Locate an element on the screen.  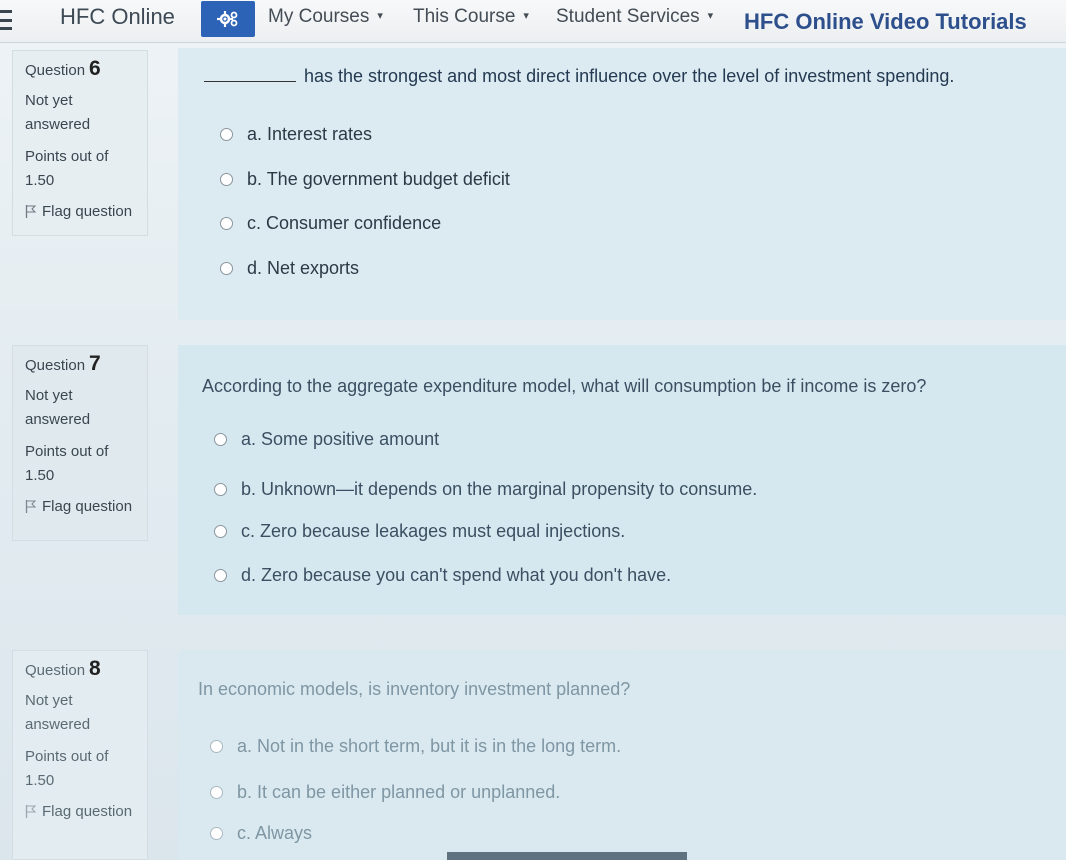
answer-option-a: a. Interest rates is located at coordinates (296, 134).